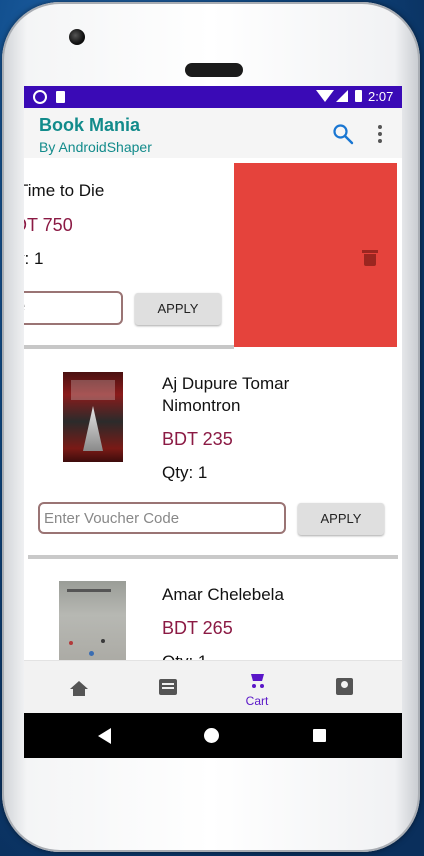  I want to click on home-circle-icon, so click(211, 735).